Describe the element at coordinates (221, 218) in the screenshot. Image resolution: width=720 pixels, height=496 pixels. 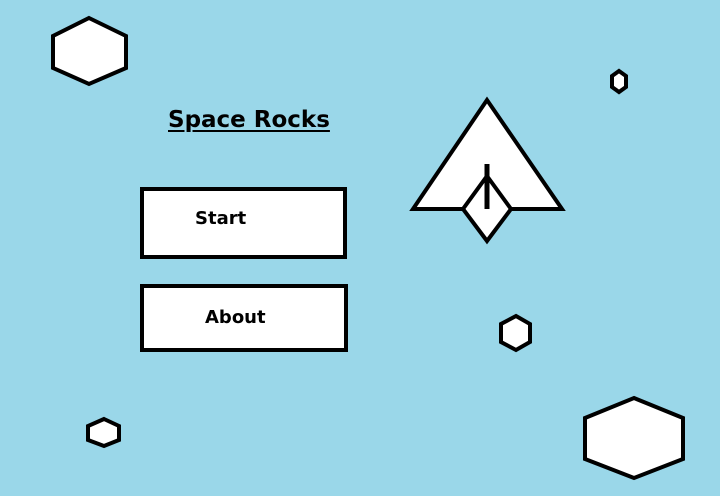
I see `start-button-label: Start` at that location.